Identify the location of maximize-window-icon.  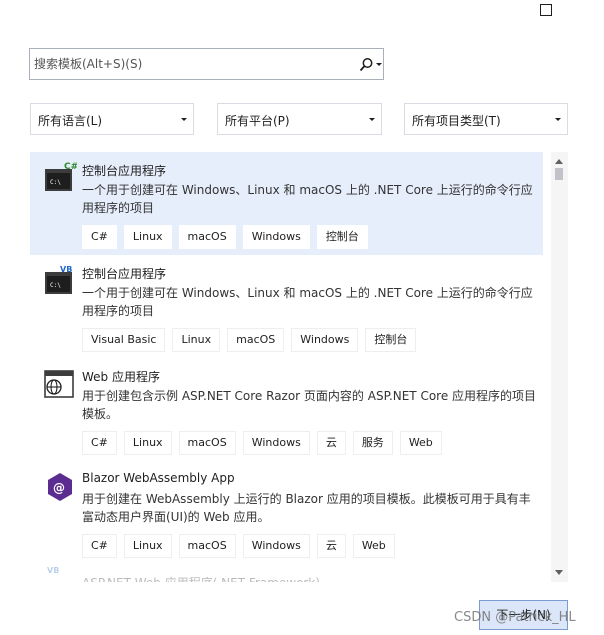
(546, 10).